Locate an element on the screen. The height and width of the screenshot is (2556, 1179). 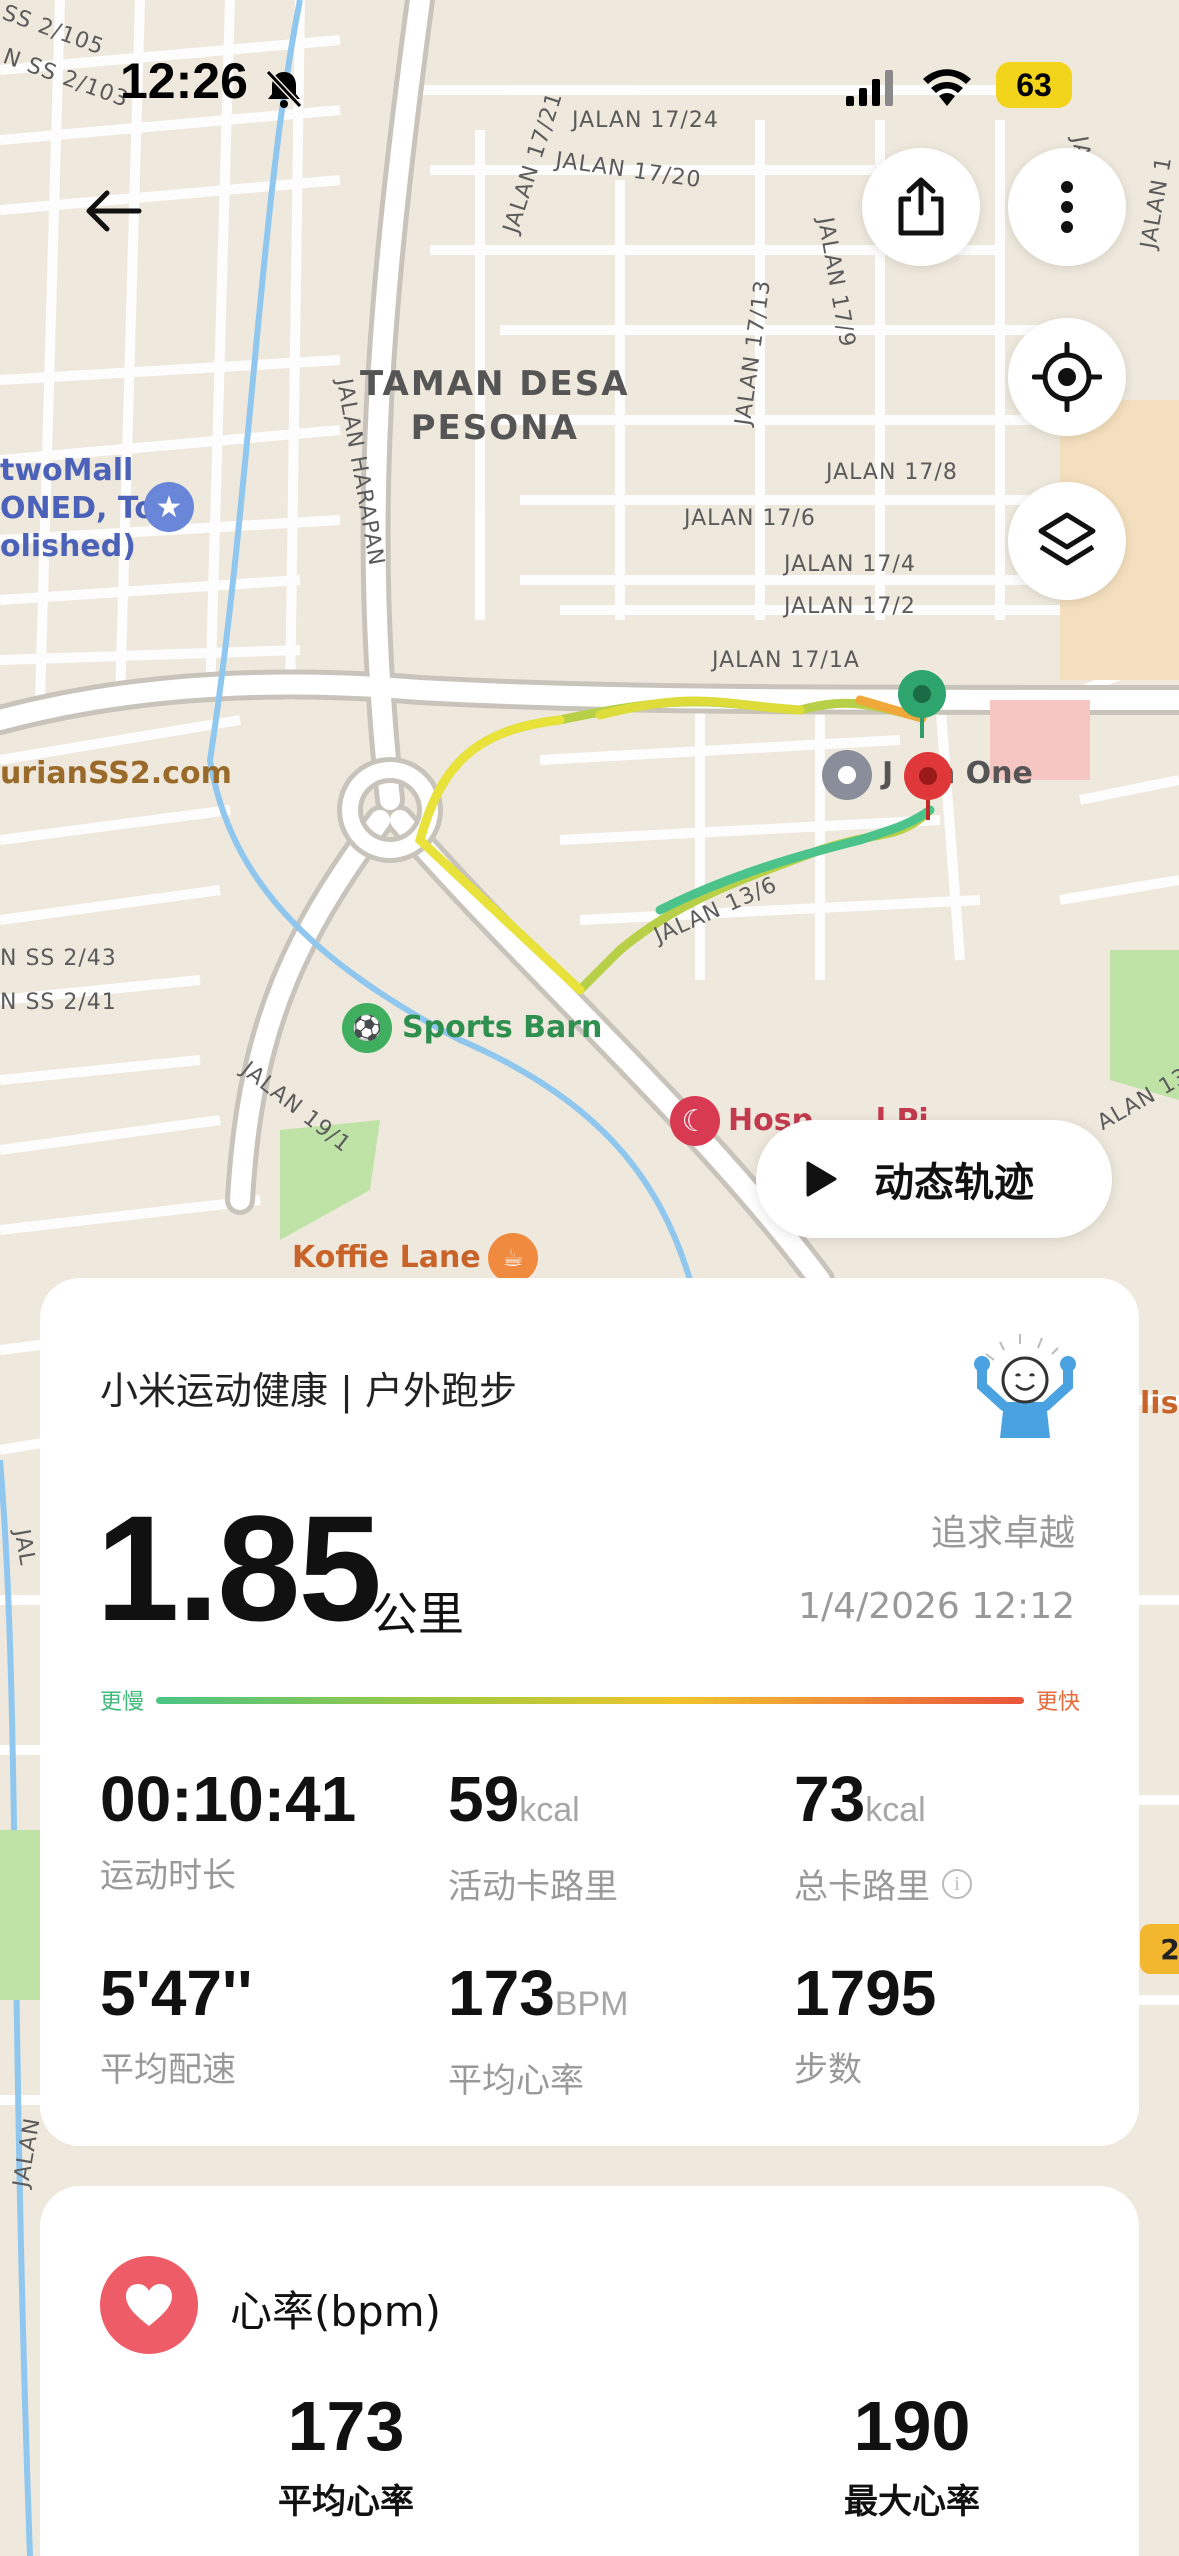
heart-rate-card: 心率(bpm) 173 平均心率 190 最大心率 is located at coordinates (589, 2371).